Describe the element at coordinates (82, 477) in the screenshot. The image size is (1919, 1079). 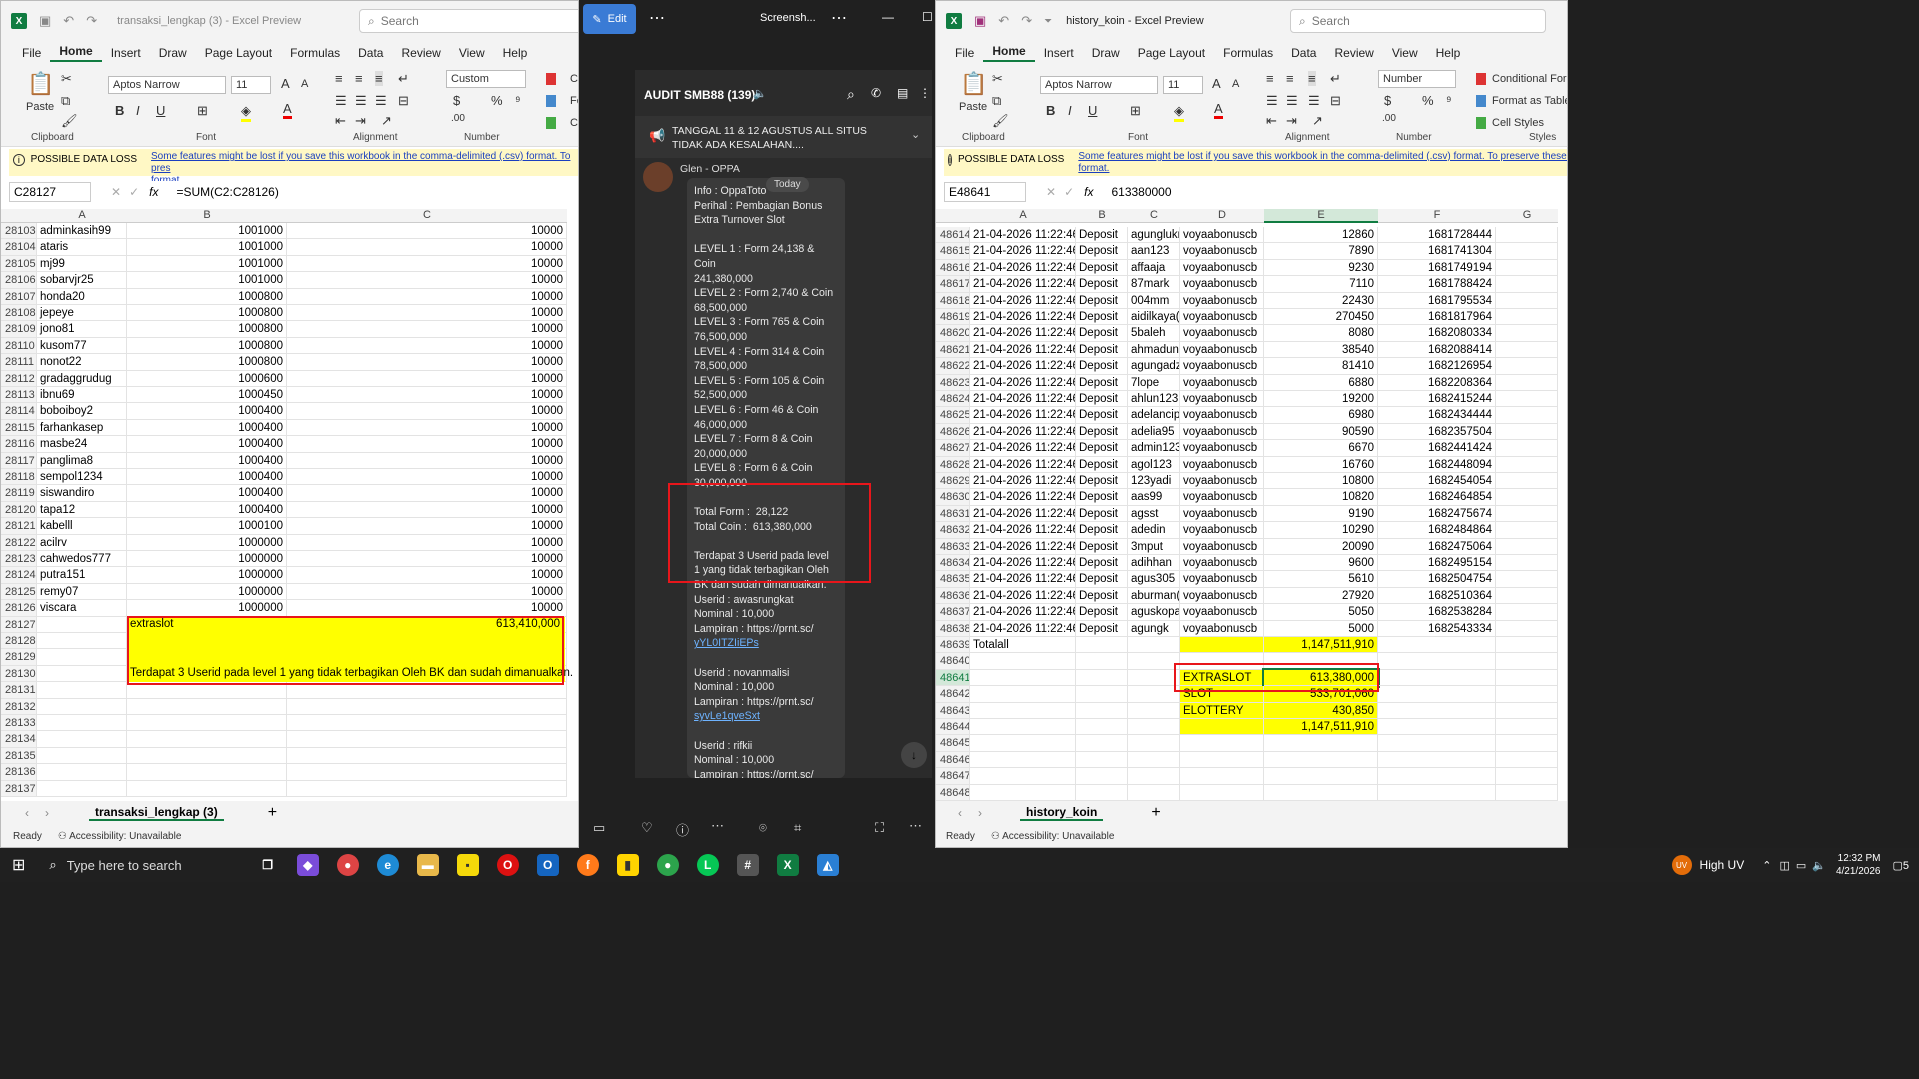
I see `cell-a: sempol1234` at that location.